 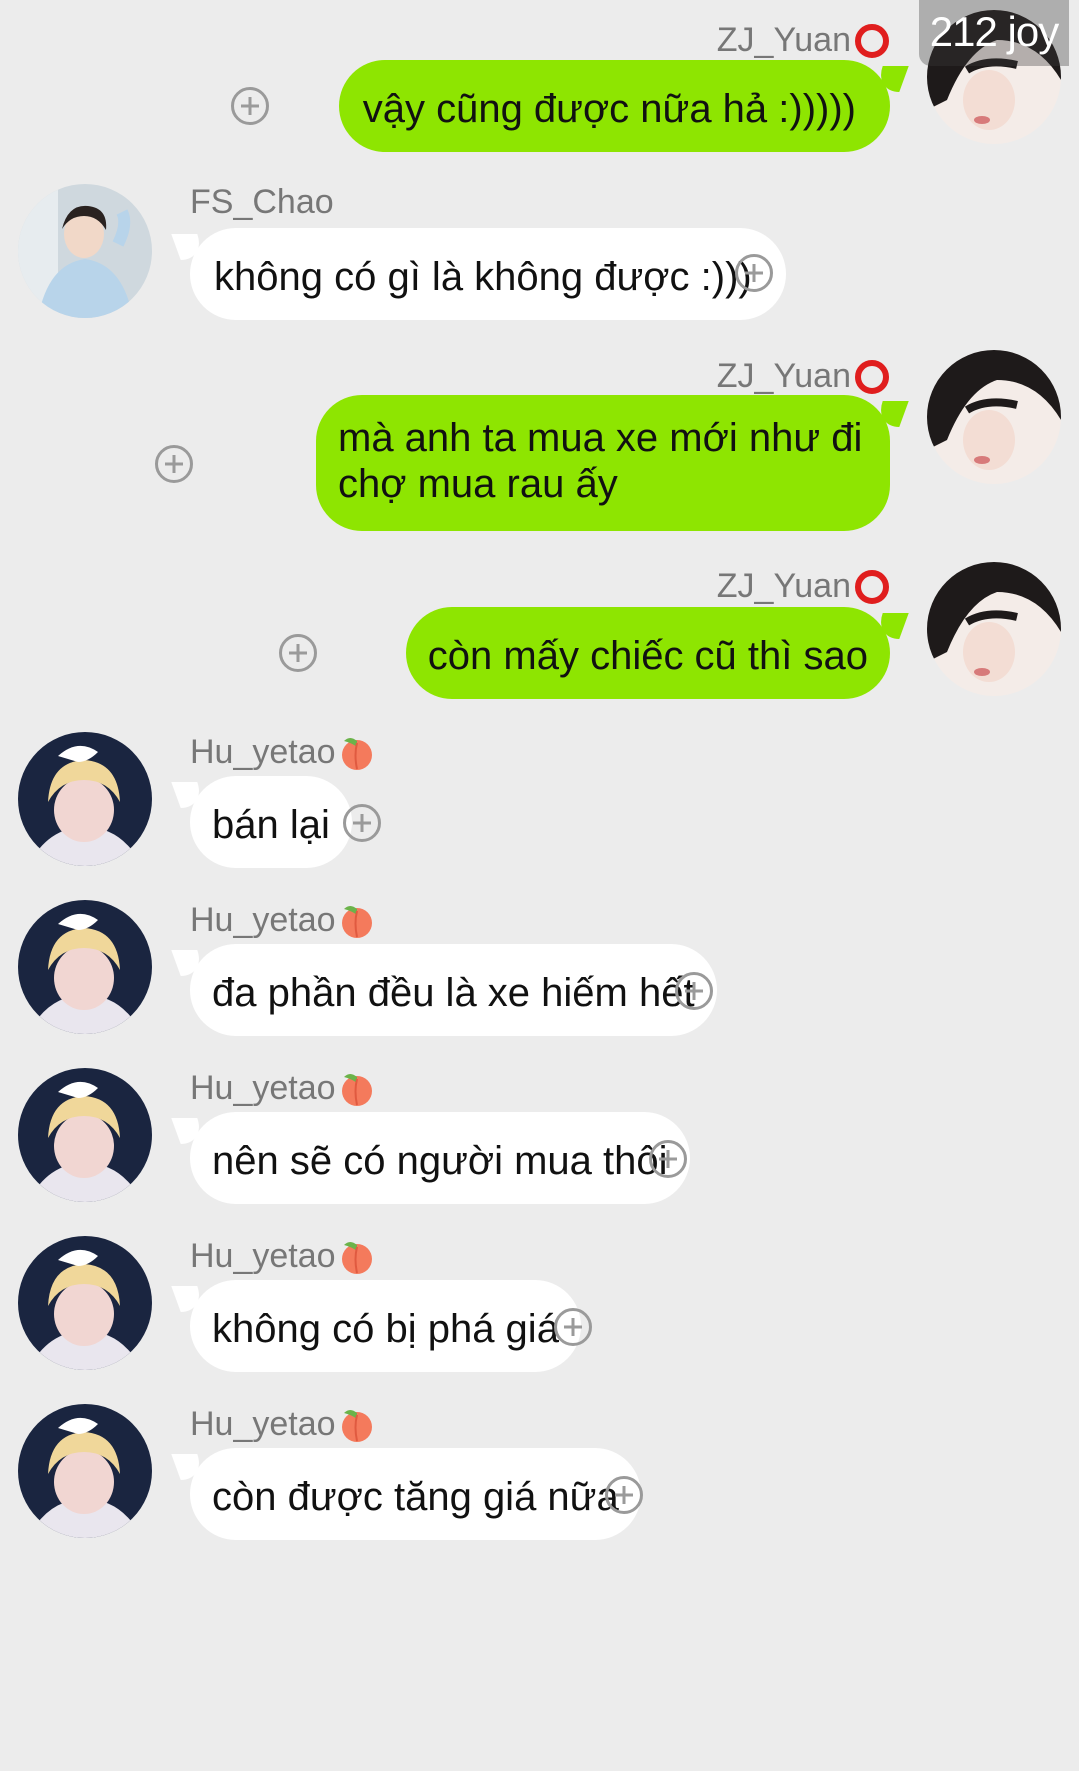 I want to click on message-bubble: còn được tăng giá nữa, so click(x=415, y=1494).